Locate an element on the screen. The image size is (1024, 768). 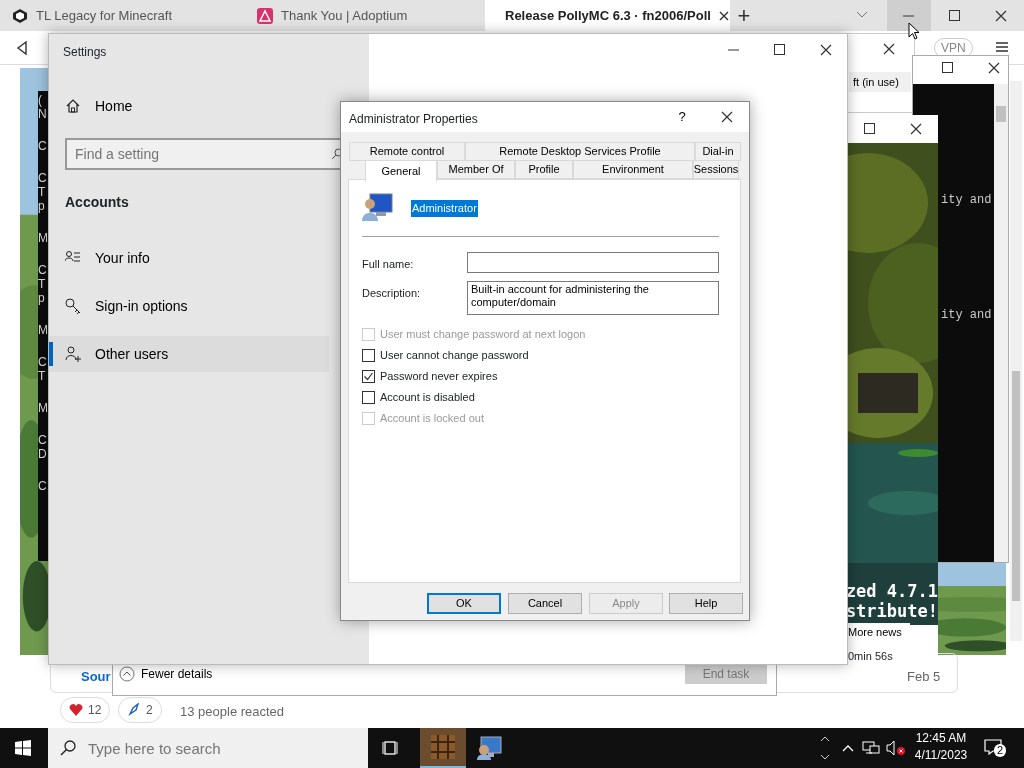
field-label: Description: is located at coordinates (391, 293).